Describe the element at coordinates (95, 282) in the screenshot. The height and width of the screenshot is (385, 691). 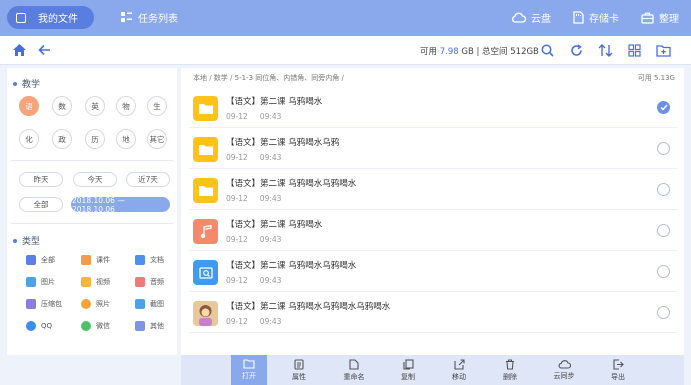
I see `type-video: 视频` at that location.